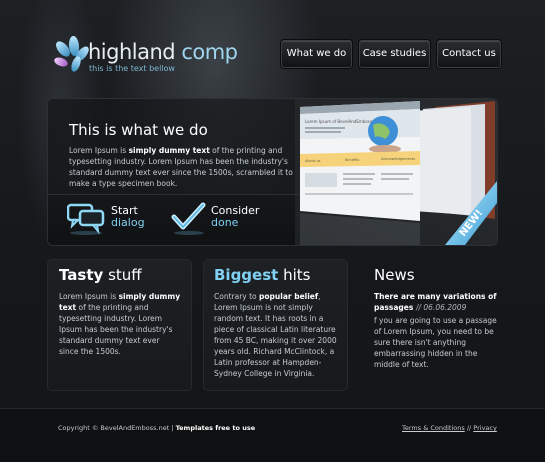 This screenshot has width=545, height=462. I want to click on footer, so click(272, 435).